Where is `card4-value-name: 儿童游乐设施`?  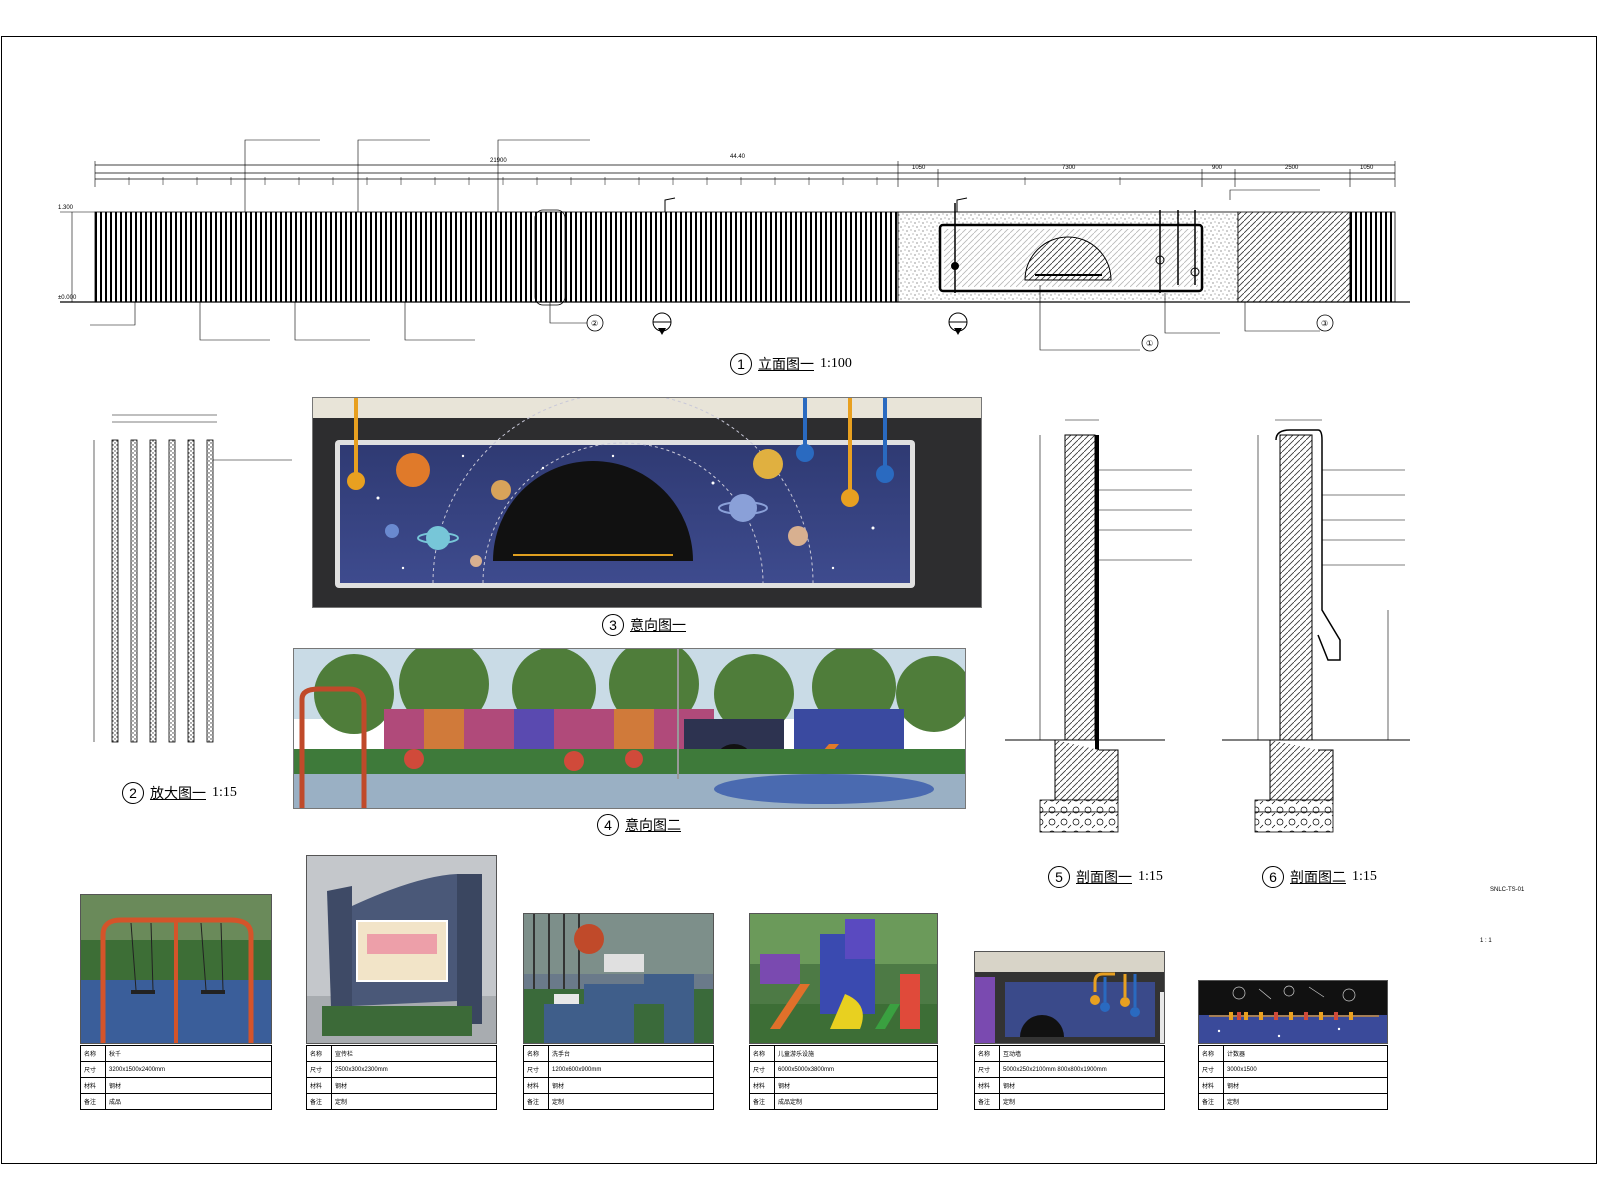 card4-value-name: 儿童游乐设施 is located at coordinates (856, 1053).